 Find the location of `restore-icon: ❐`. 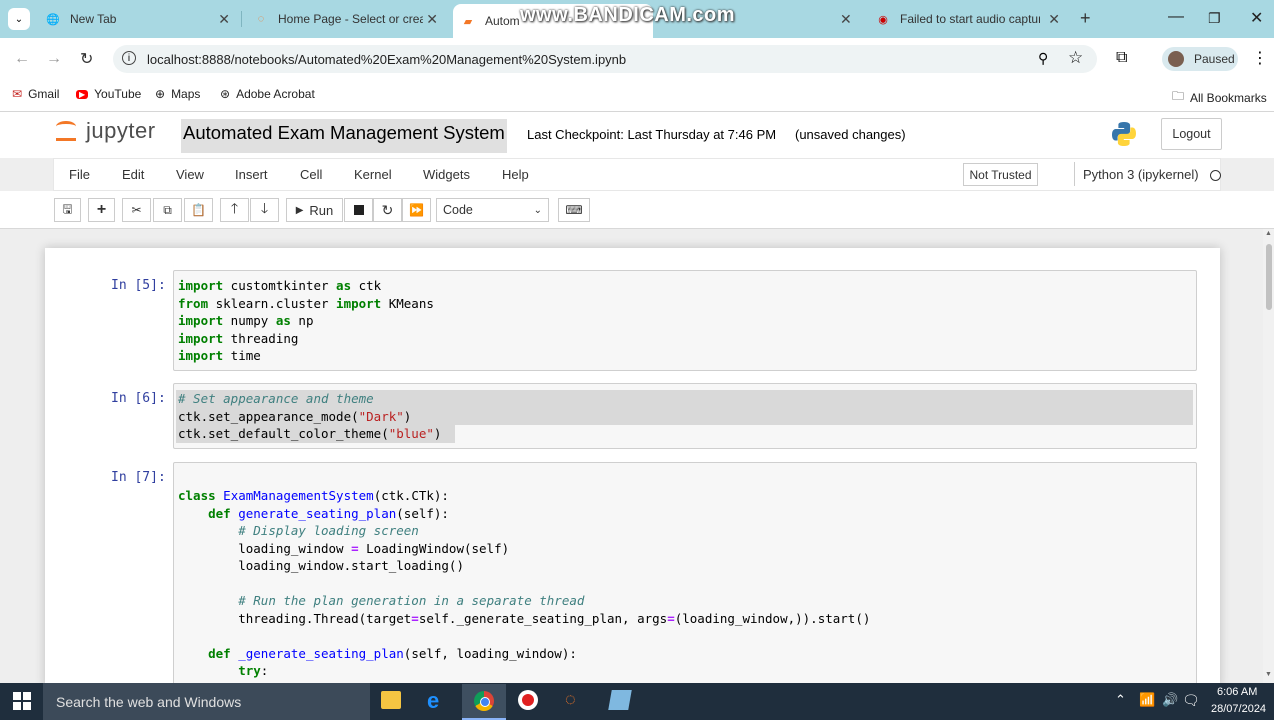

restore-icon: ❐ is located at coordinates (1214, 18).